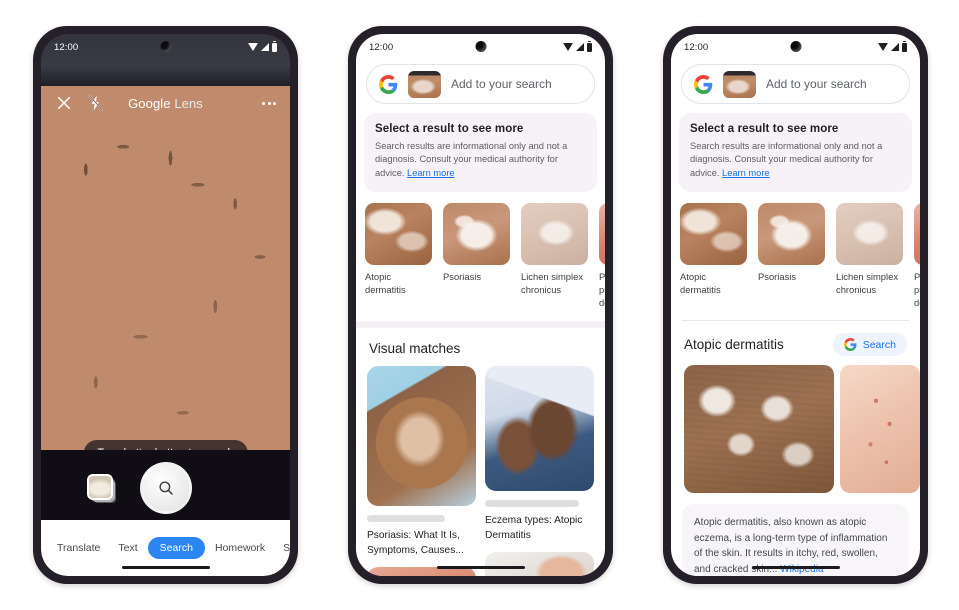 Image resolution: width=959 pixels, height=610 pixels. Describe the element at coordinates (879, 344) in the screenshot. I see `search-chip-label: Search` at that location.